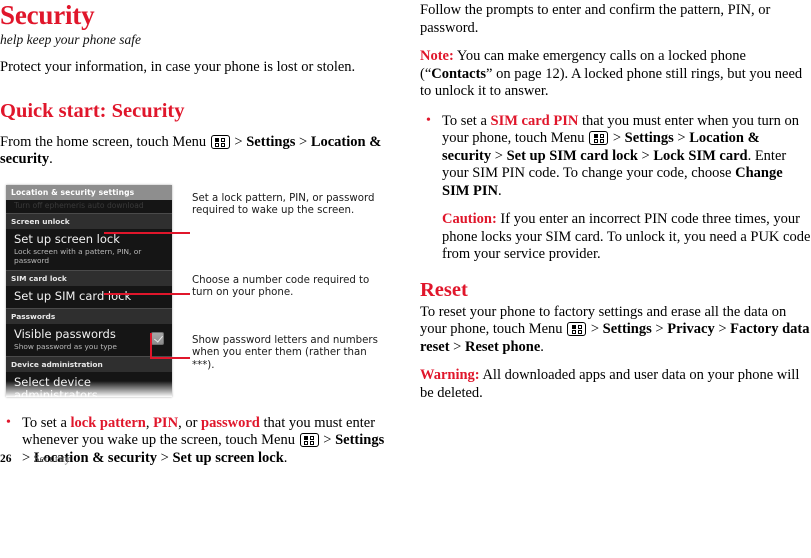 The image size is (811, 558). What do you see at coordinates (450, 375) in the screenshot?
I see `warning-label: Warning:` at bounding box center [450, 375].